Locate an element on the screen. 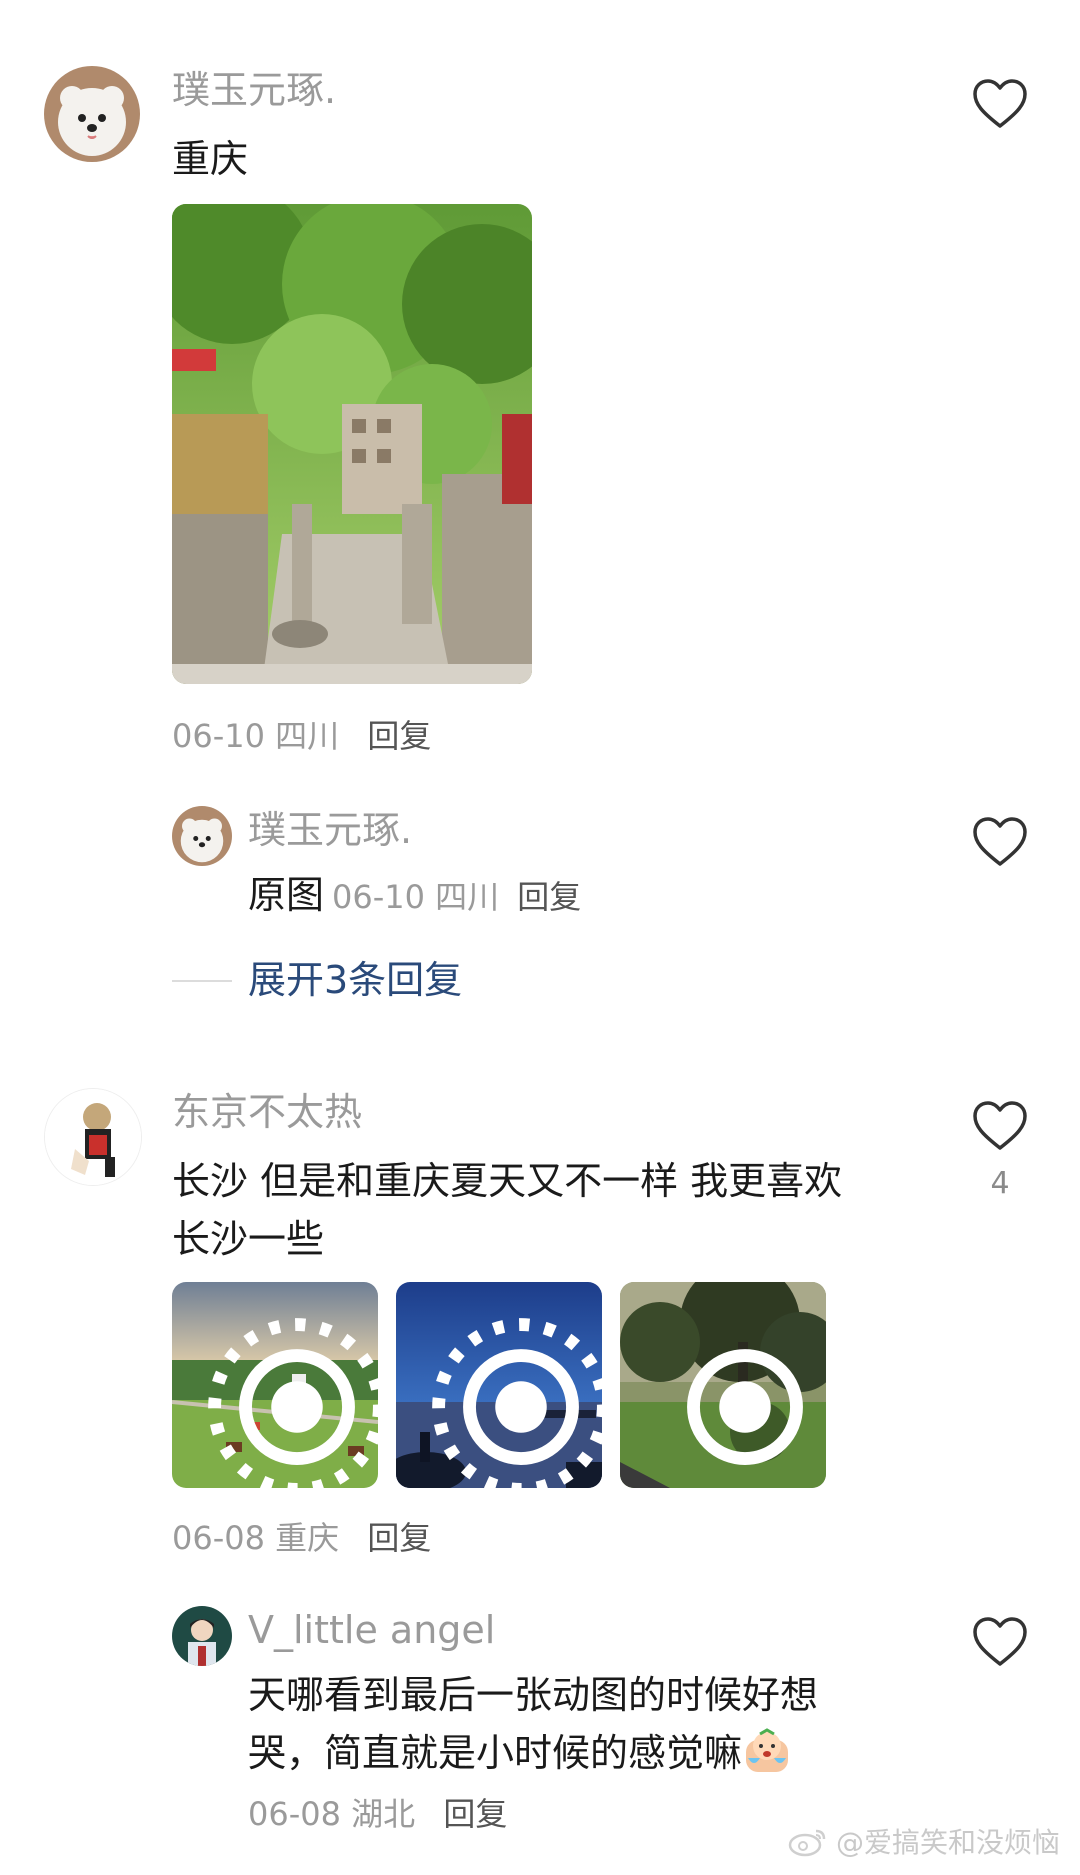 This screenshot has width=1080, height=1875. expand-replies-button: 展开3条回复 is located at coordinates (355, 980).